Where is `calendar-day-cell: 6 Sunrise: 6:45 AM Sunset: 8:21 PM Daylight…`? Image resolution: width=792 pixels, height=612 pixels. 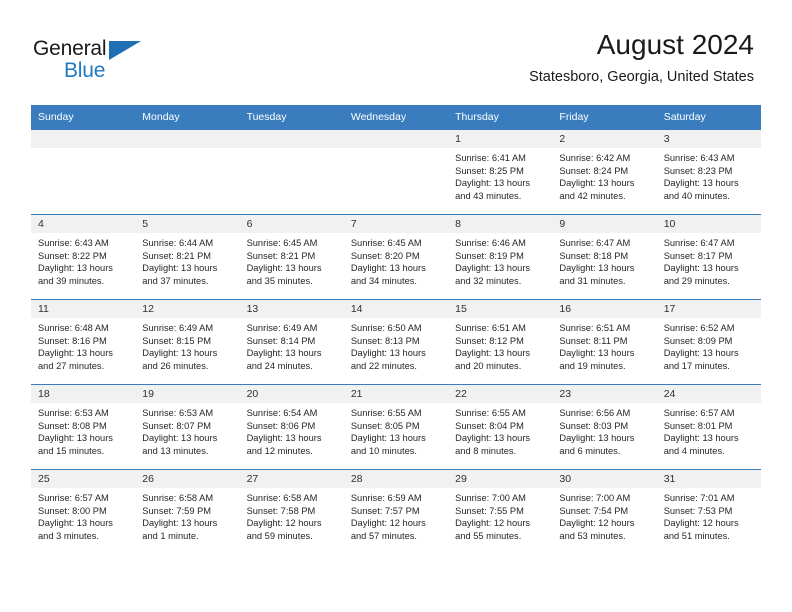 calendar-day-cell: 6 Sunrise: 6:45 AM Sunset: 8:21 PM Daylight… is located at coordinates (291, 257).